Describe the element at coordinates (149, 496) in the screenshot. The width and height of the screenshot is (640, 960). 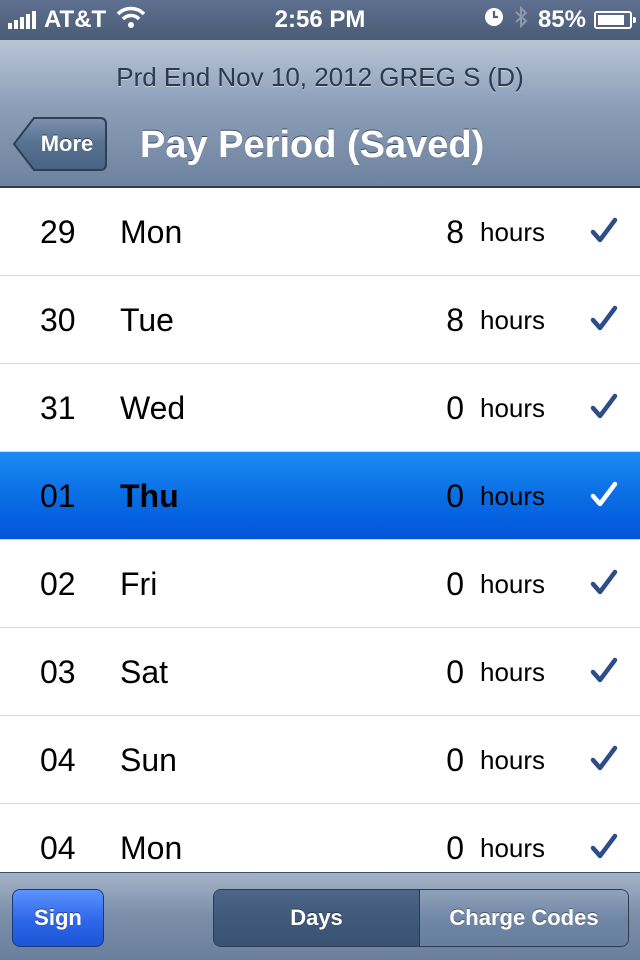
I see `row-day: Thu` at that location.